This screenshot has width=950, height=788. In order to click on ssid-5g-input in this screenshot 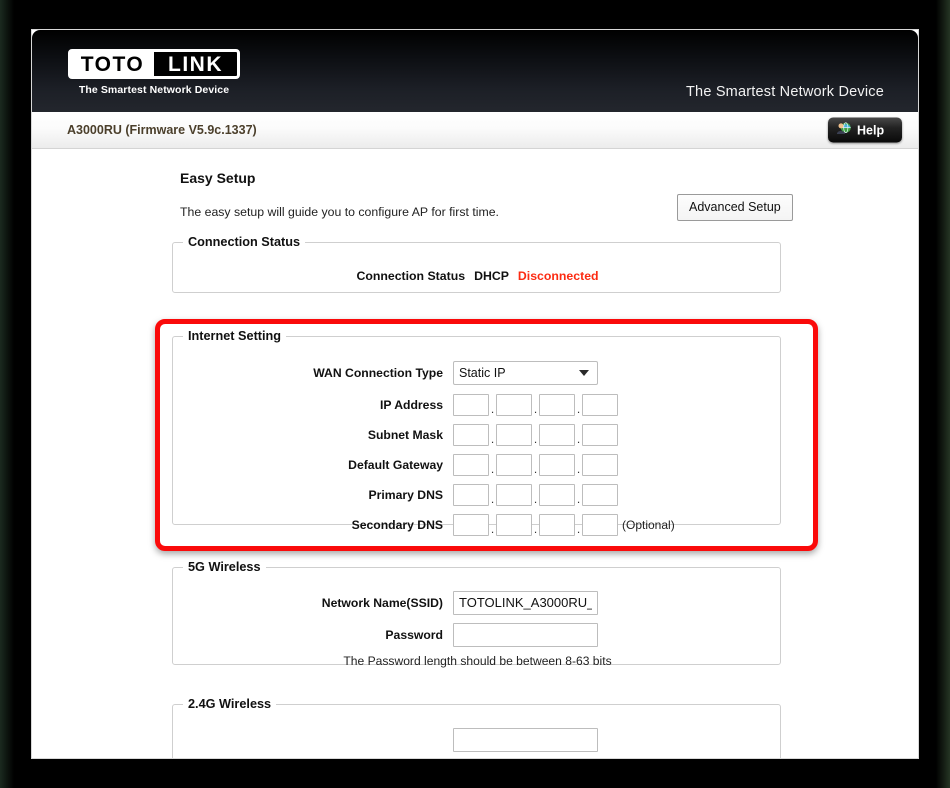, I will do `click(525, 602)`.